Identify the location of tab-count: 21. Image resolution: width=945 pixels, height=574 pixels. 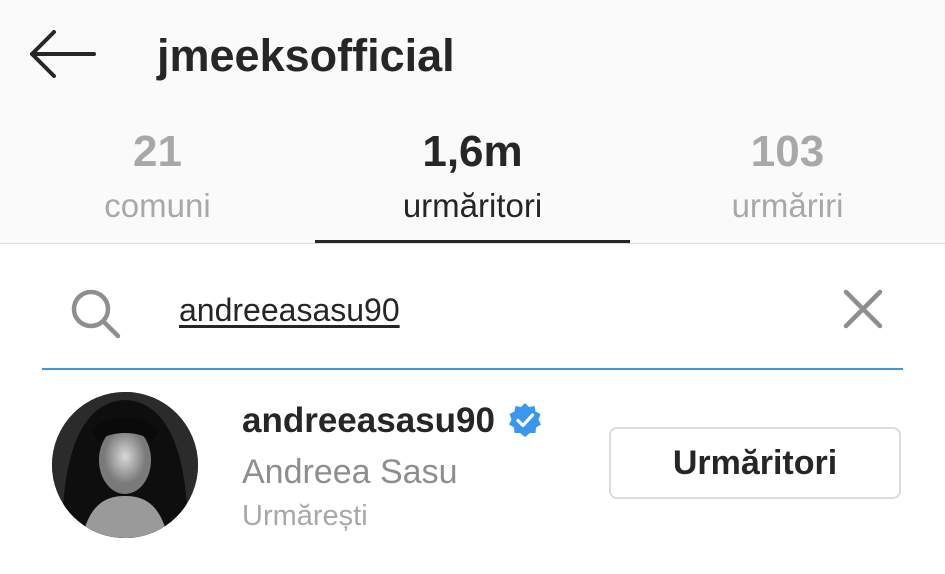
(157, 151).